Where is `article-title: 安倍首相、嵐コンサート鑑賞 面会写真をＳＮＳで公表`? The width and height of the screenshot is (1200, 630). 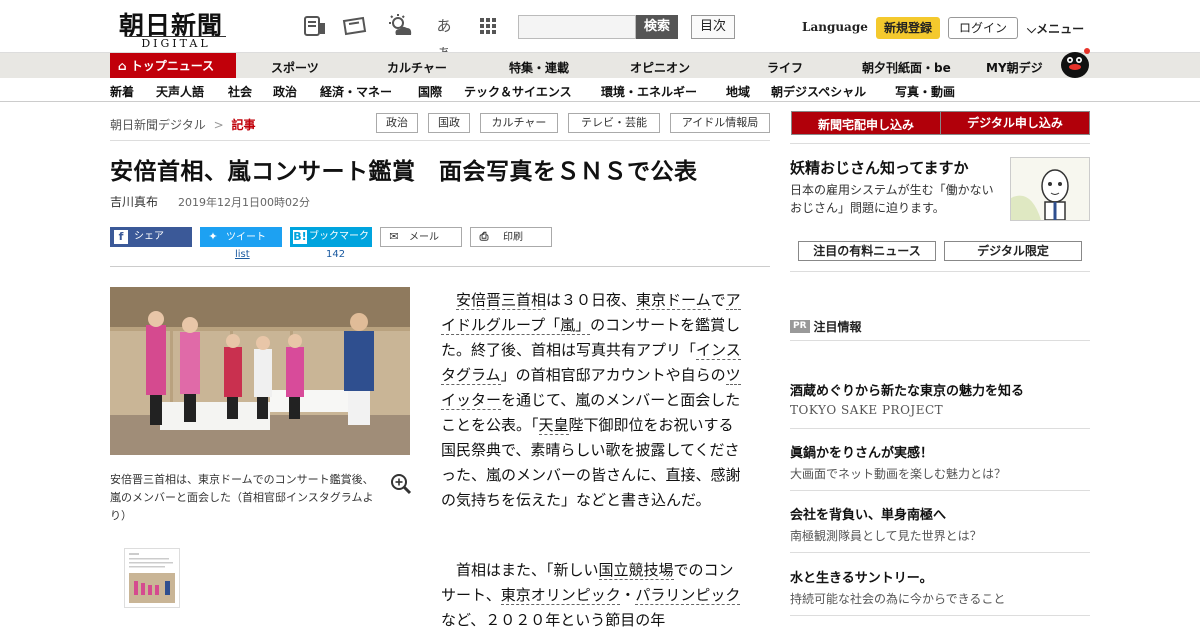
article-title: 安倍首相、嵐コンサート鑑賞 面会写真をＳＮＳで公表 is located at coordinates (404, 172).